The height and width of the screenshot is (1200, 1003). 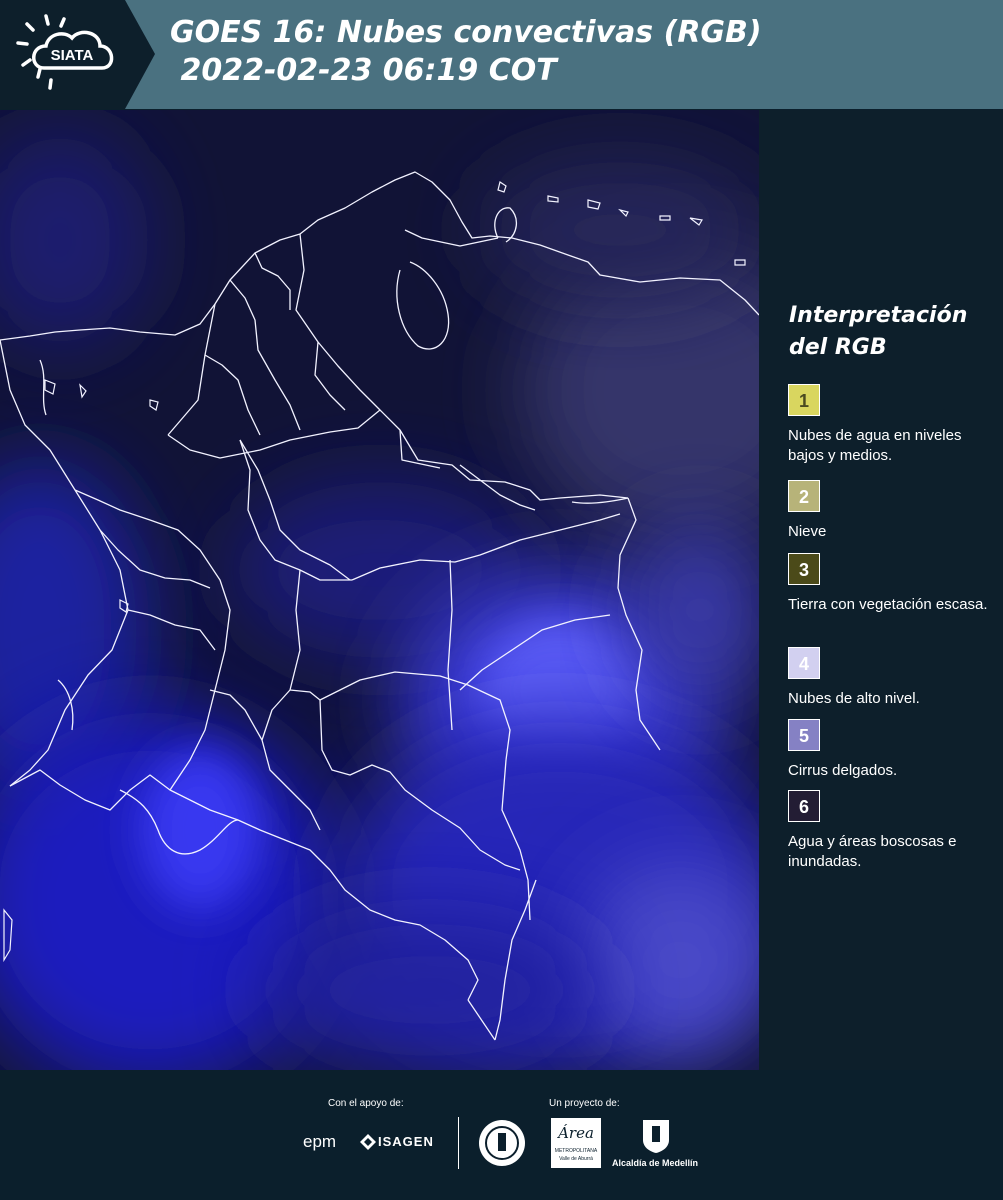 I want to click on project-label: Un proyecto de:, so click(x=584, y=1103).